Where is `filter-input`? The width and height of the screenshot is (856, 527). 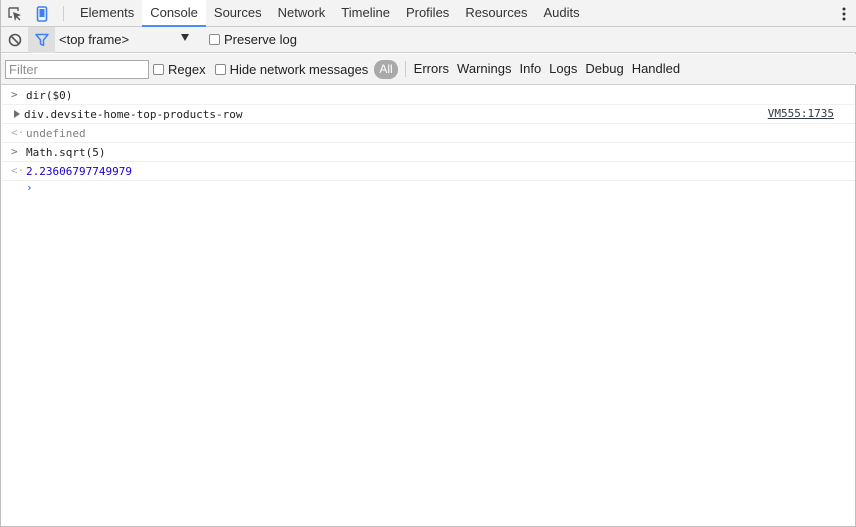
filter-input is located at coordinates (77, 69).